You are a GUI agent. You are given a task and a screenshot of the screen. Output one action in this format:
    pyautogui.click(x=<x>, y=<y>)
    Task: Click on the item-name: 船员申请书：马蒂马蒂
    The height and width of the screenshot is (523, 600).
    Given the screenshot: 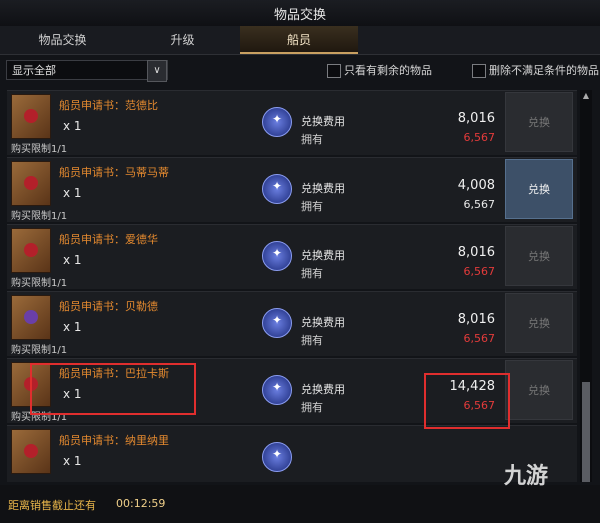 What is the action you would take?
    pyautogui.click(x=114, y=172)
    